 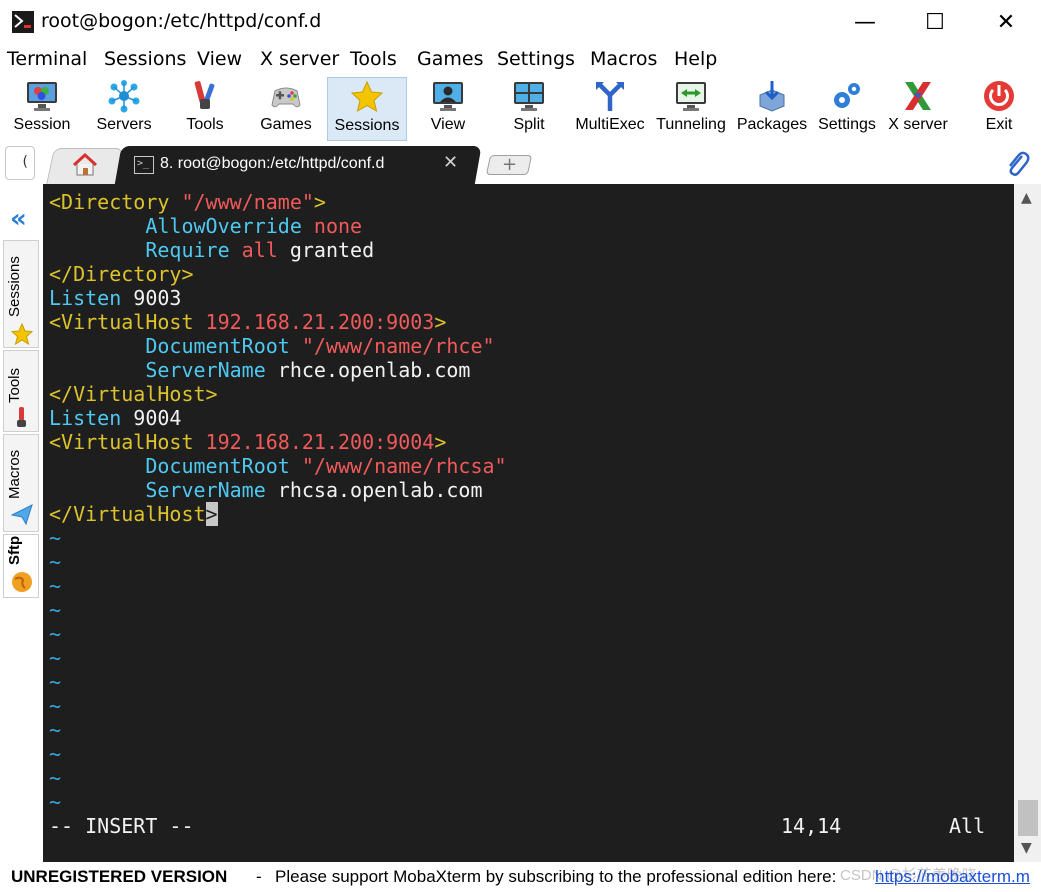 I want to click on packages-button: Packages, so click(x=772, y=109).